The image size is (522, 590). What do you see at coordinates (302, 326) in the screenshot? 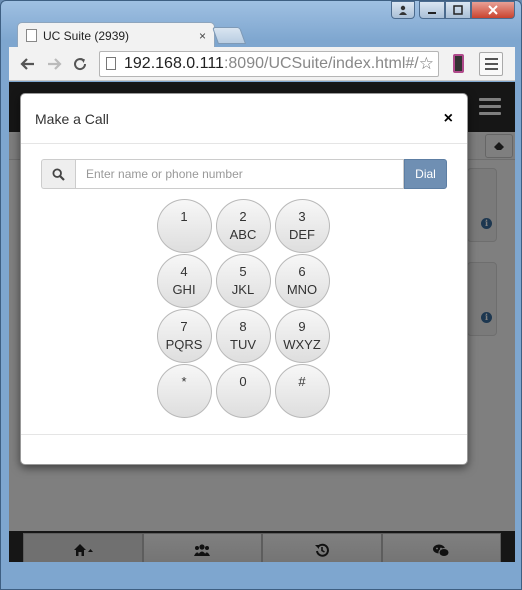
I see `key-digit: 9` at bounding box center [302, 326].